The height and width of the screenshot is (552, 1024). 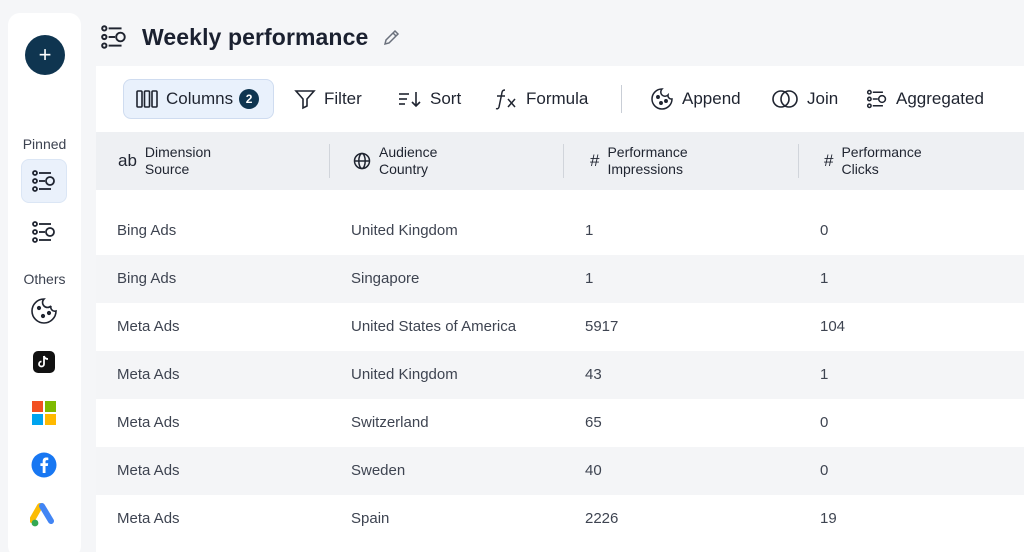 I want to click on column-header-country: Audience Country, so click(x=395, y=161).